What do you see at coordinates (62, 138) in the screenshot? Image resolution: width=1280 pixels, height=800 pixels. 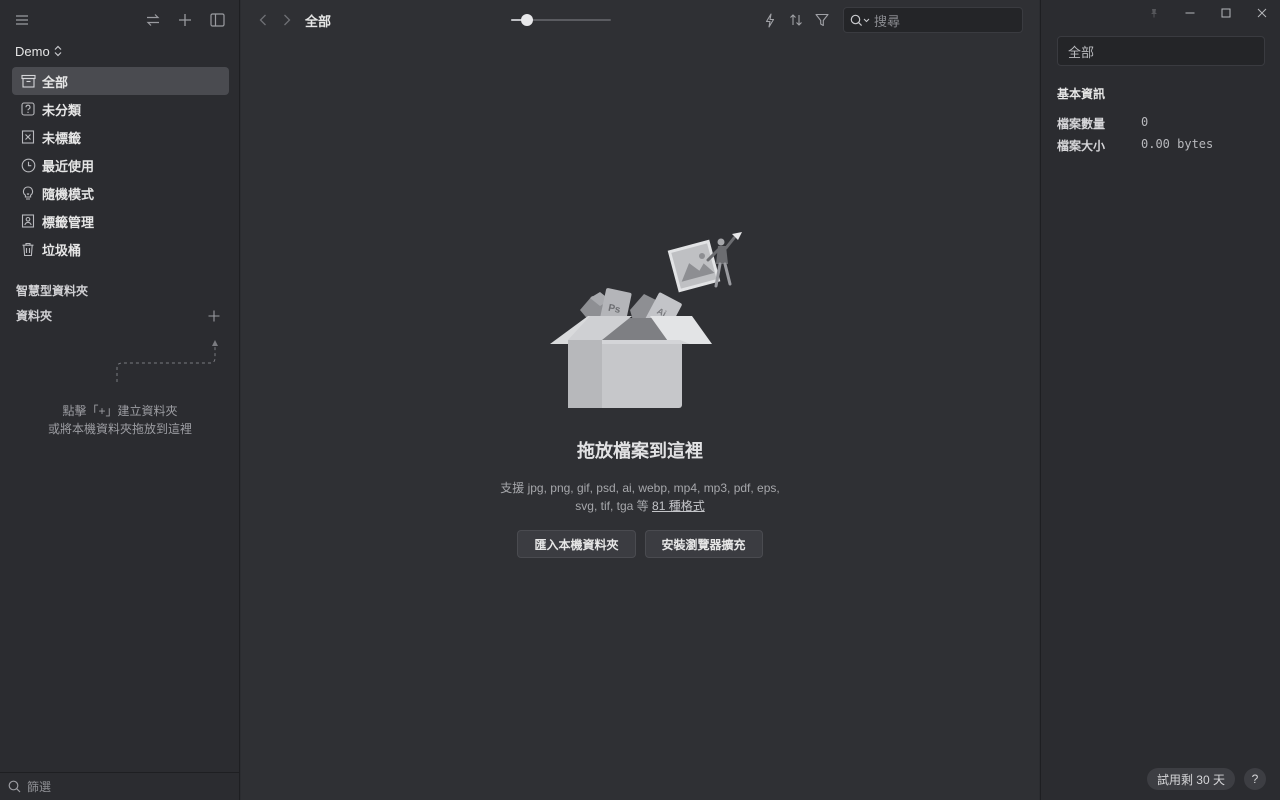 I see `sidebar-item-label: 未標籤` at bounding box center [62, 138].